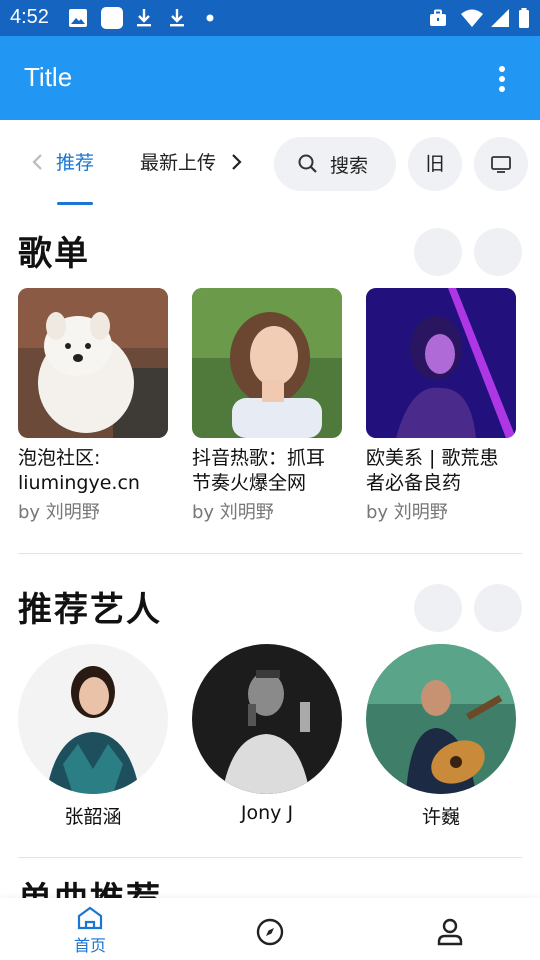 This screenshot has width=540, height=960. I want to click on tab-latest-upload-label: 最新上传, so click(178, 163).